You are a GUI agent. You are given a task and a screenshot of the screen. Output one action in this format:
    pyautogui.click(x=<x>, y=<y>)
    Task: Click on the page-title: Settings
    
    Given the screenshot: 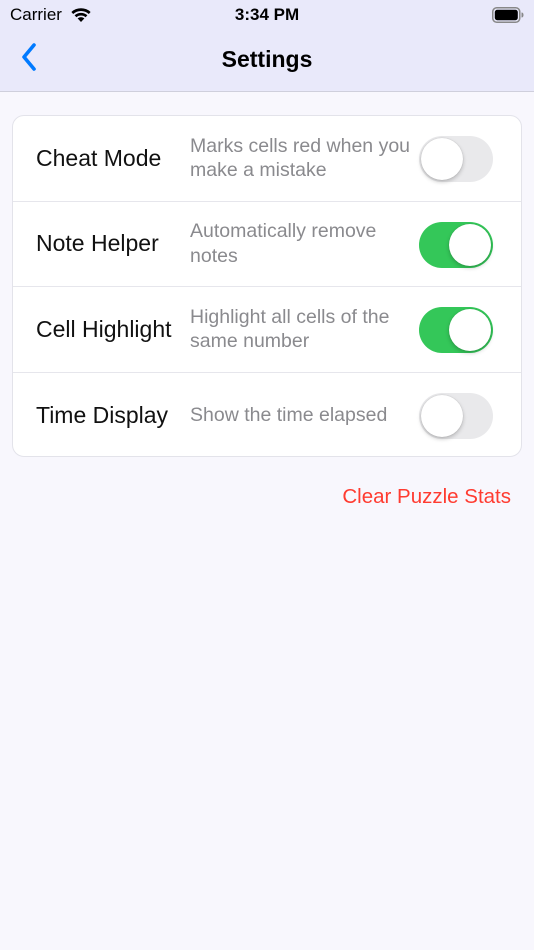 What is the action you would take?
    pyautogui.click(x=267, y=59)
    